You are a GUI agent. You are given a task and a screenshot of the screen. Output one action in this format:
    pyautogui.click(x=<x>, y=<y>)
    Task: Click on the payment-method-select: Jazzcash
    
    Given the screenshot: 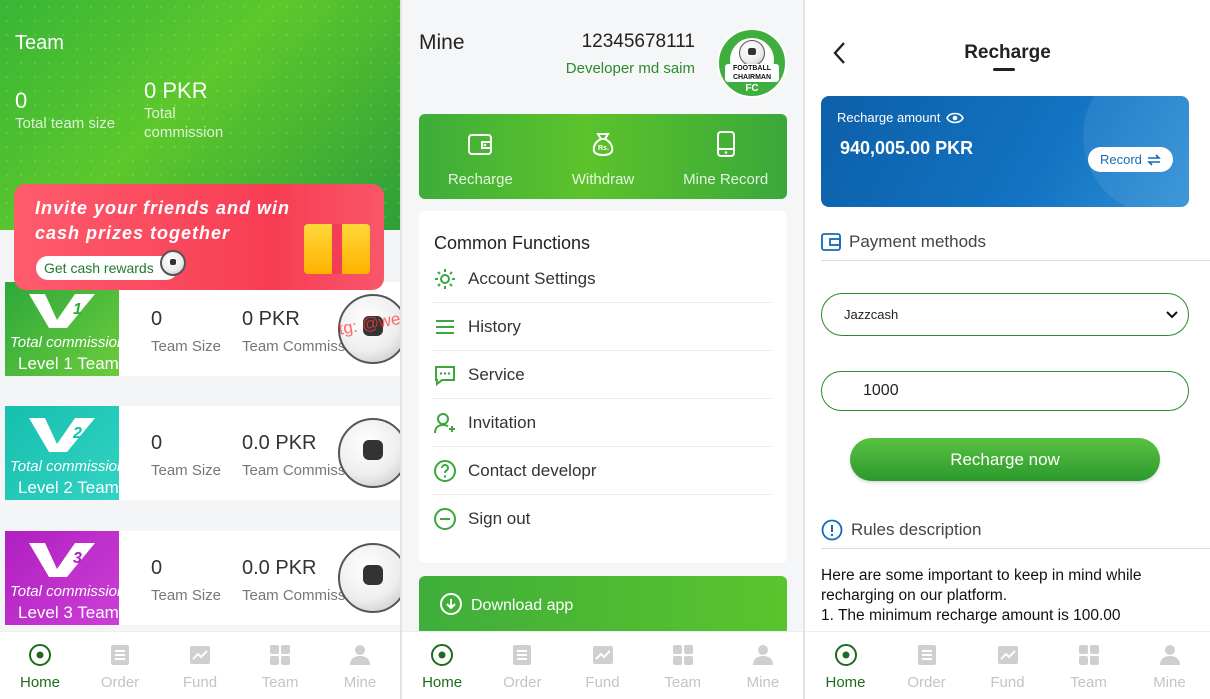 What is the action you would take?
    pyautogui.click(x=1005, y=314)
    